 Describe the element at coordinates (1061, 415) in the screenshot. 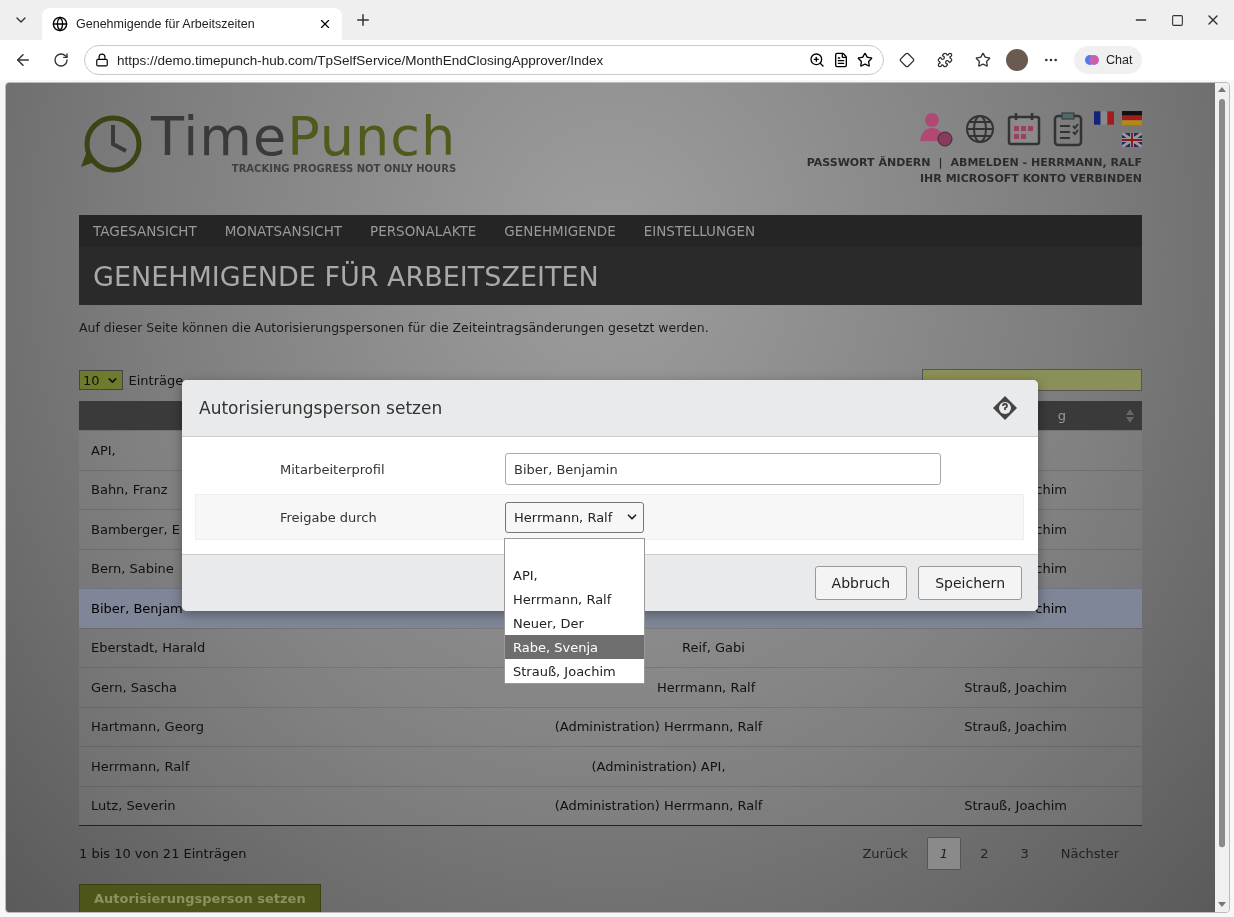

I see `column-header: g` at that location.